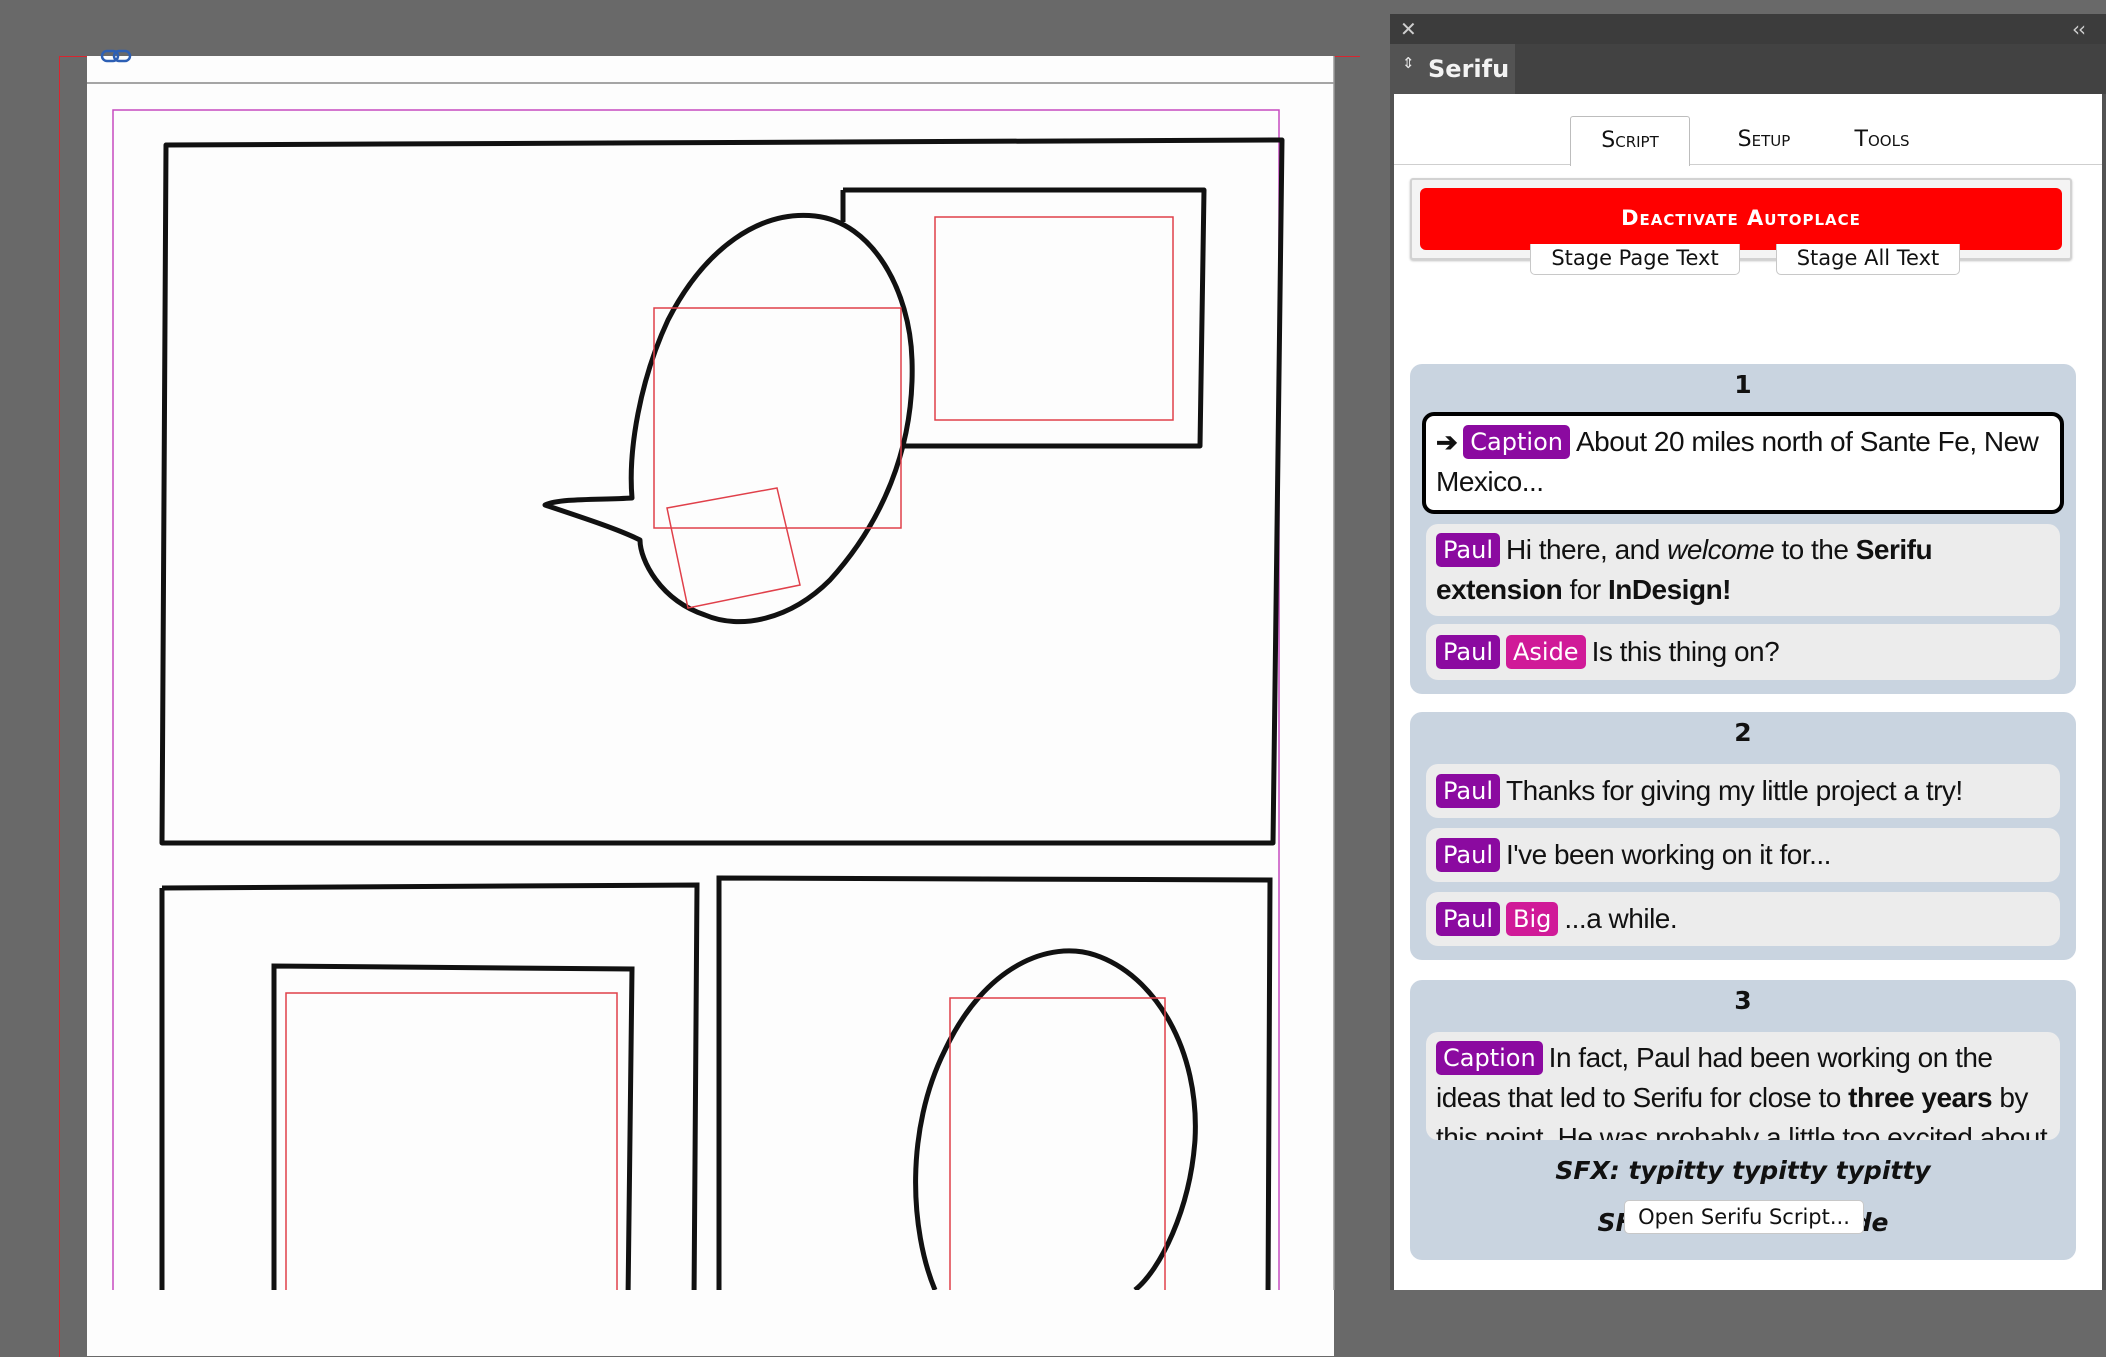 The height and width of the screenshot is (1357, 2106). I want to click on arrow-right-icon: ➔, so click(1447, 442).